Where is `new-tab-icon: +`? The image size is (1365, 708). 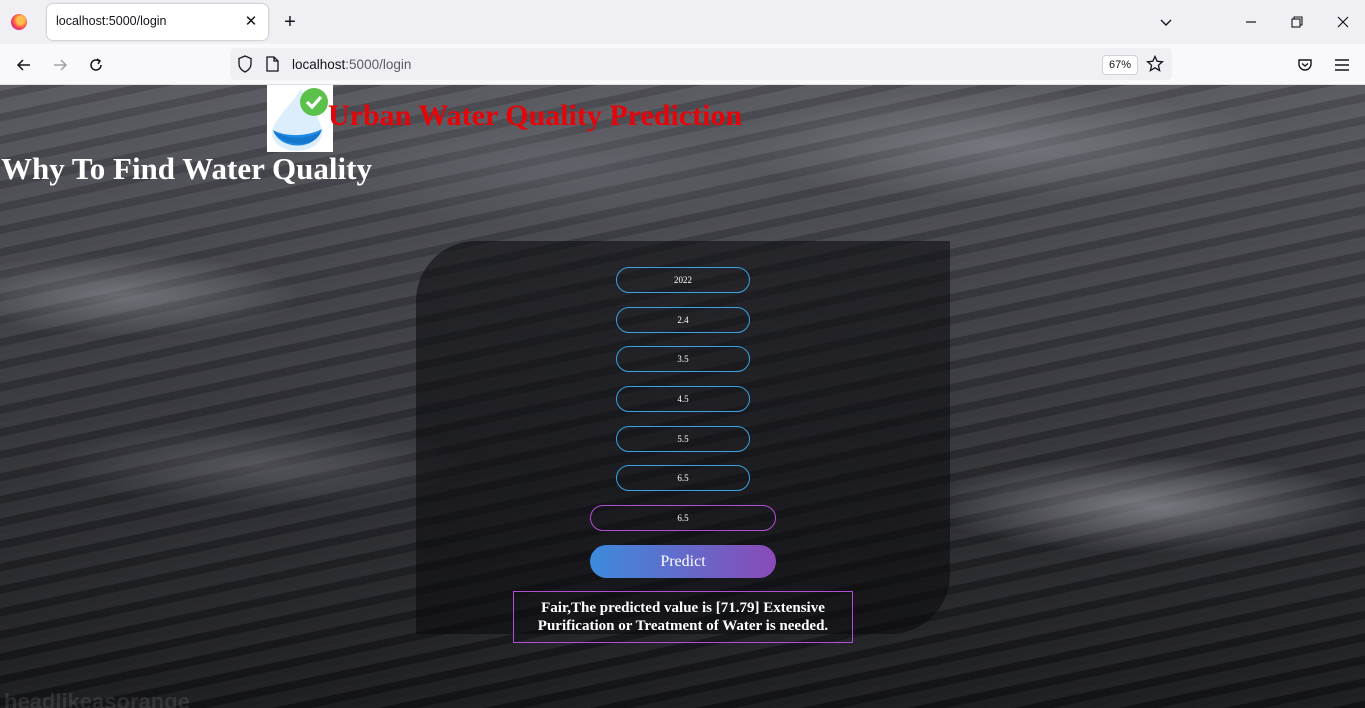
new-tab-icon: + is located at coordinates (290, 22).